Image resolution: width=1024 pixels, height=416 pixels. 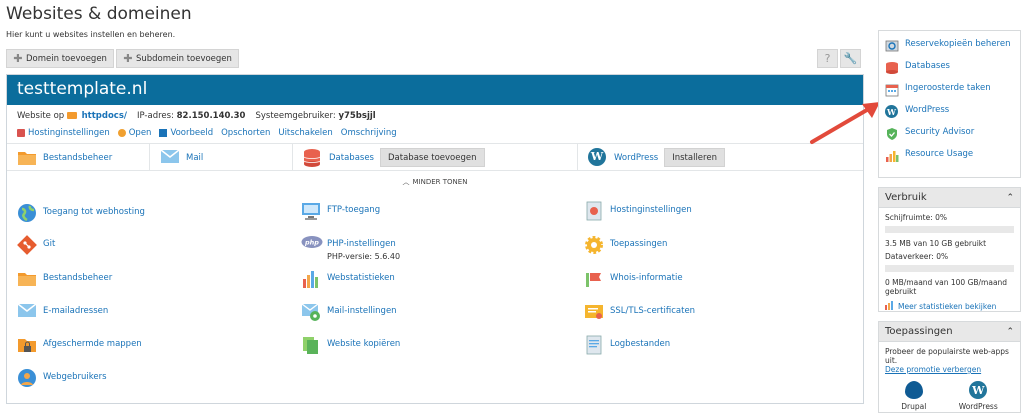 What do you see at coordinates (354, 210) in the screenshot?
I see `ftp-label: FTP-toegang` at bounding box center [354, 210].